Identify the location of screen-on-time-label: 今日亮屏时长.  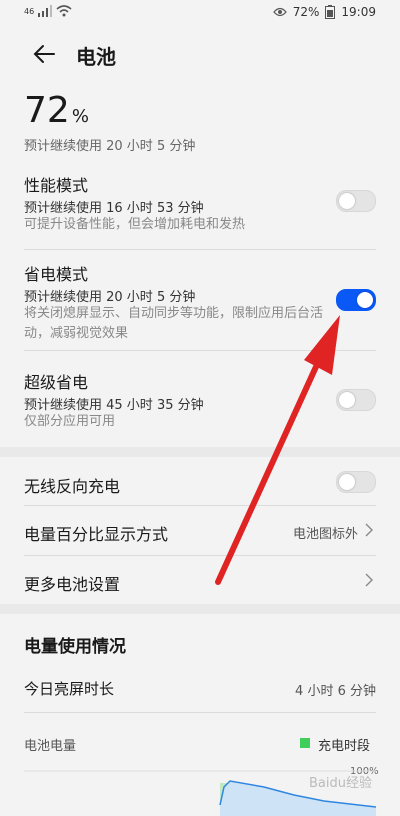
(69, 689).